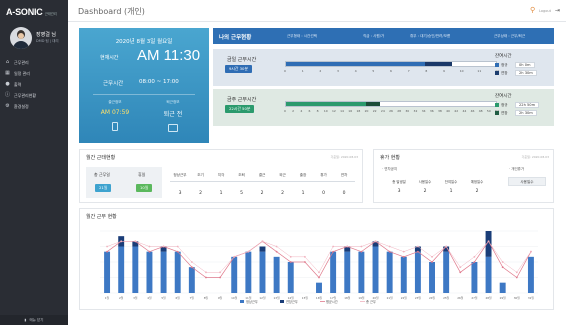  What do you see at coordinates (342, 111) in the screenshot?
I see `tick-label: 14` at bounding box center [342, 111].